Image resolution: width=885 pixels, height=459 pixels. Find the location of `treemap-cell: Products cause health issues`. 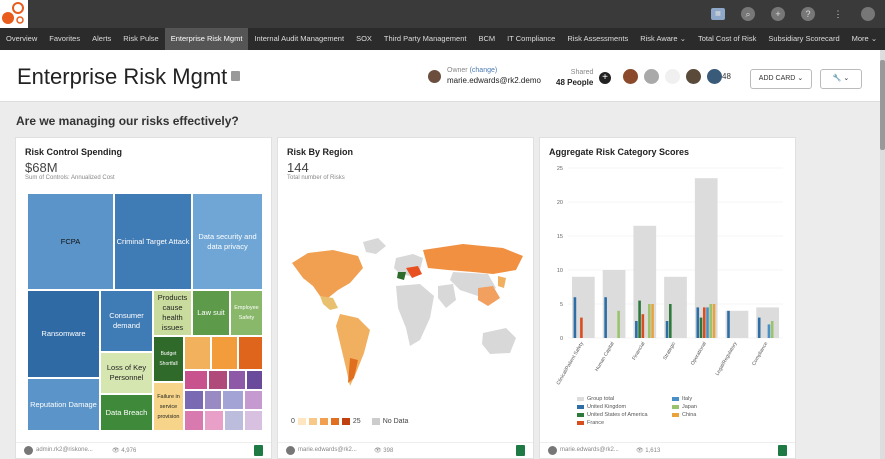

treemap-cell: Products cause health issues is located at coordinates (172, 313).